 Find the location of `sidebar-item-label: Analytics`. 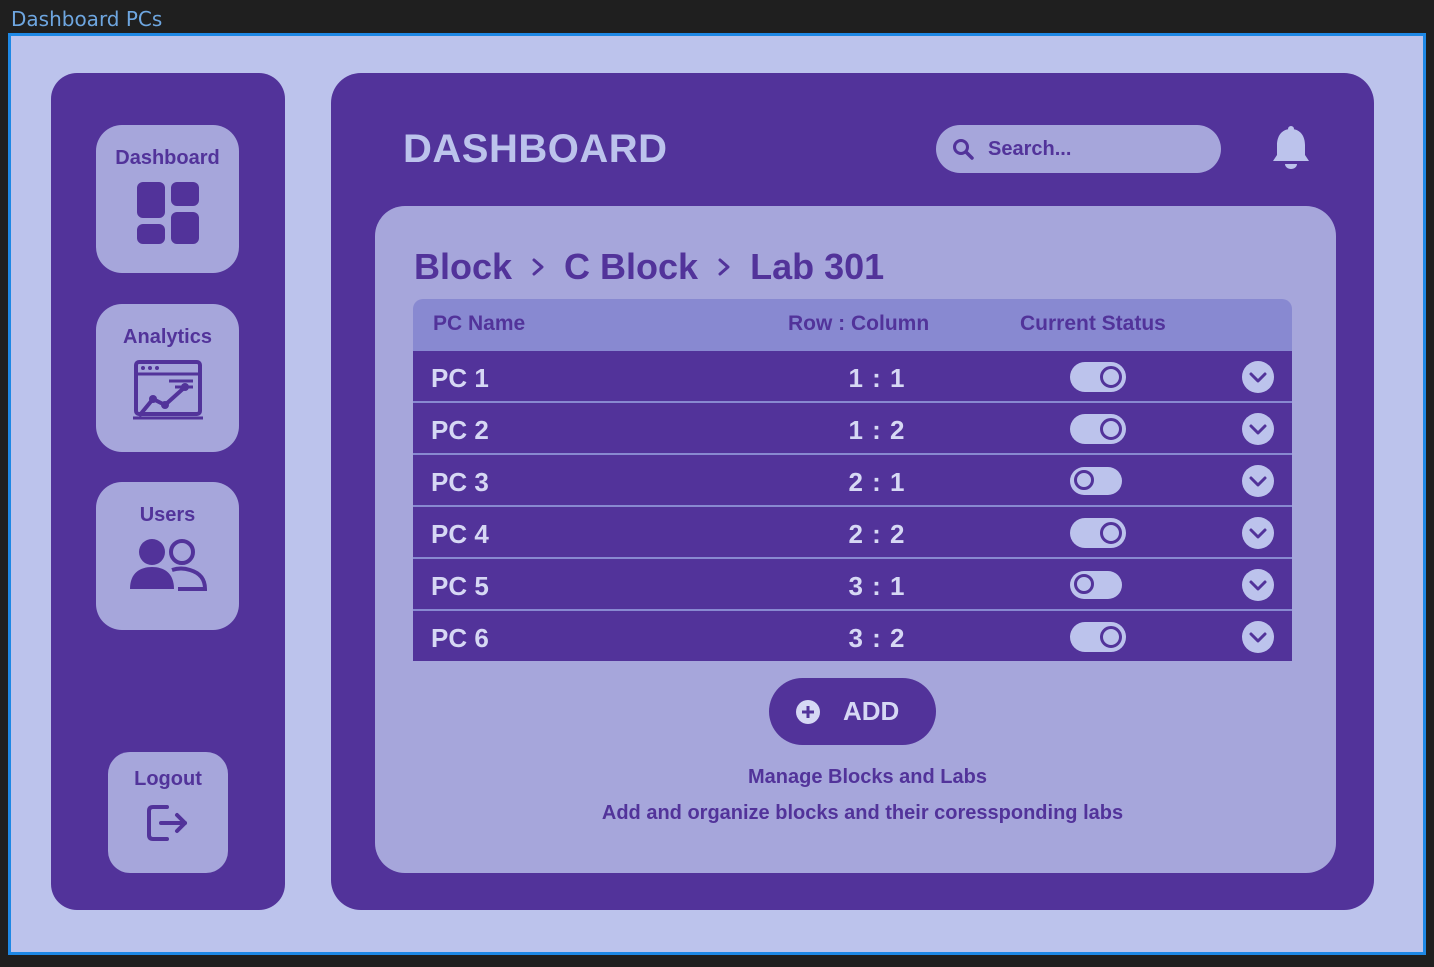

sidebar-item-label: Analytics is located at coordinates (167, 337).